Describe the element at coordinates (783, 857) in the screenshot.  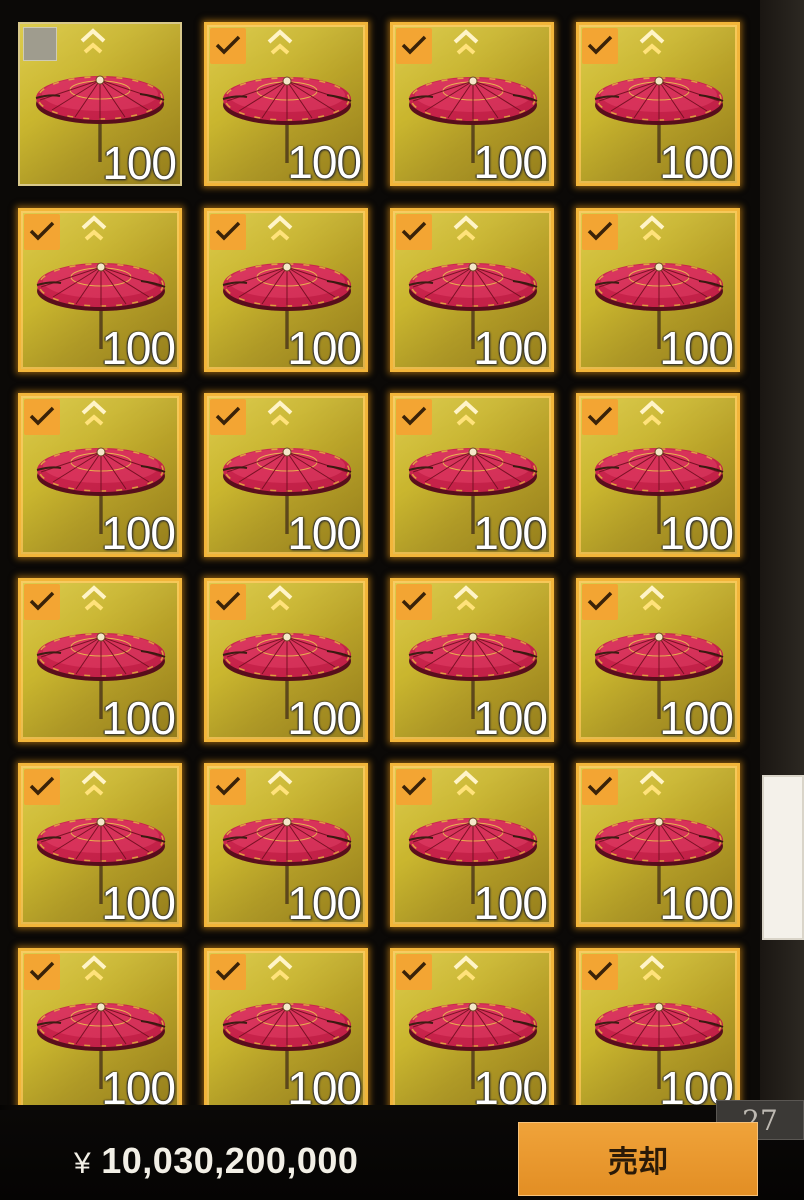
I see `scrollbar-thumb` at that location.